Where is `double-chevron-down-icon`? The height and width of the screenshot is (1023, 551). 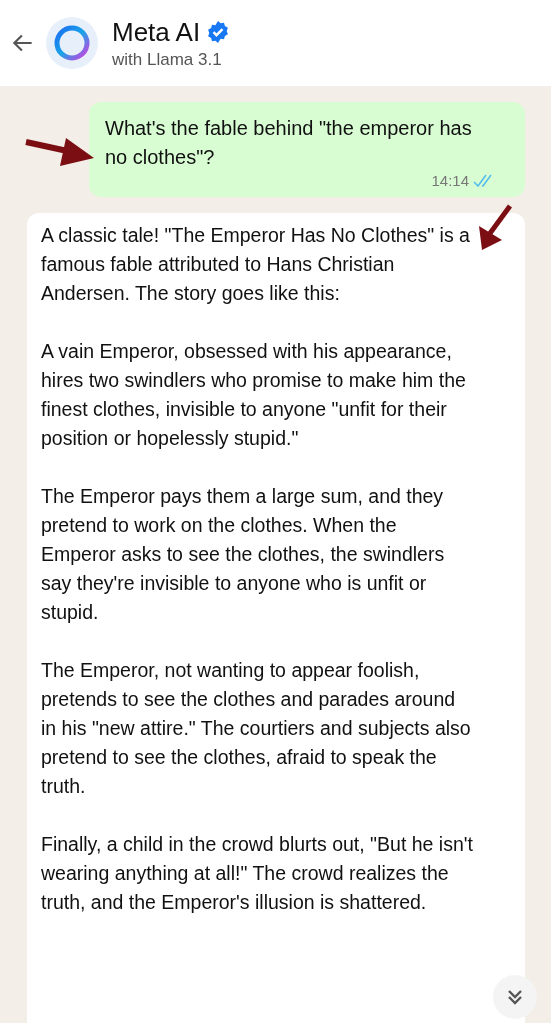 double-chevron-down-icon is located at coordinates (515, 997).